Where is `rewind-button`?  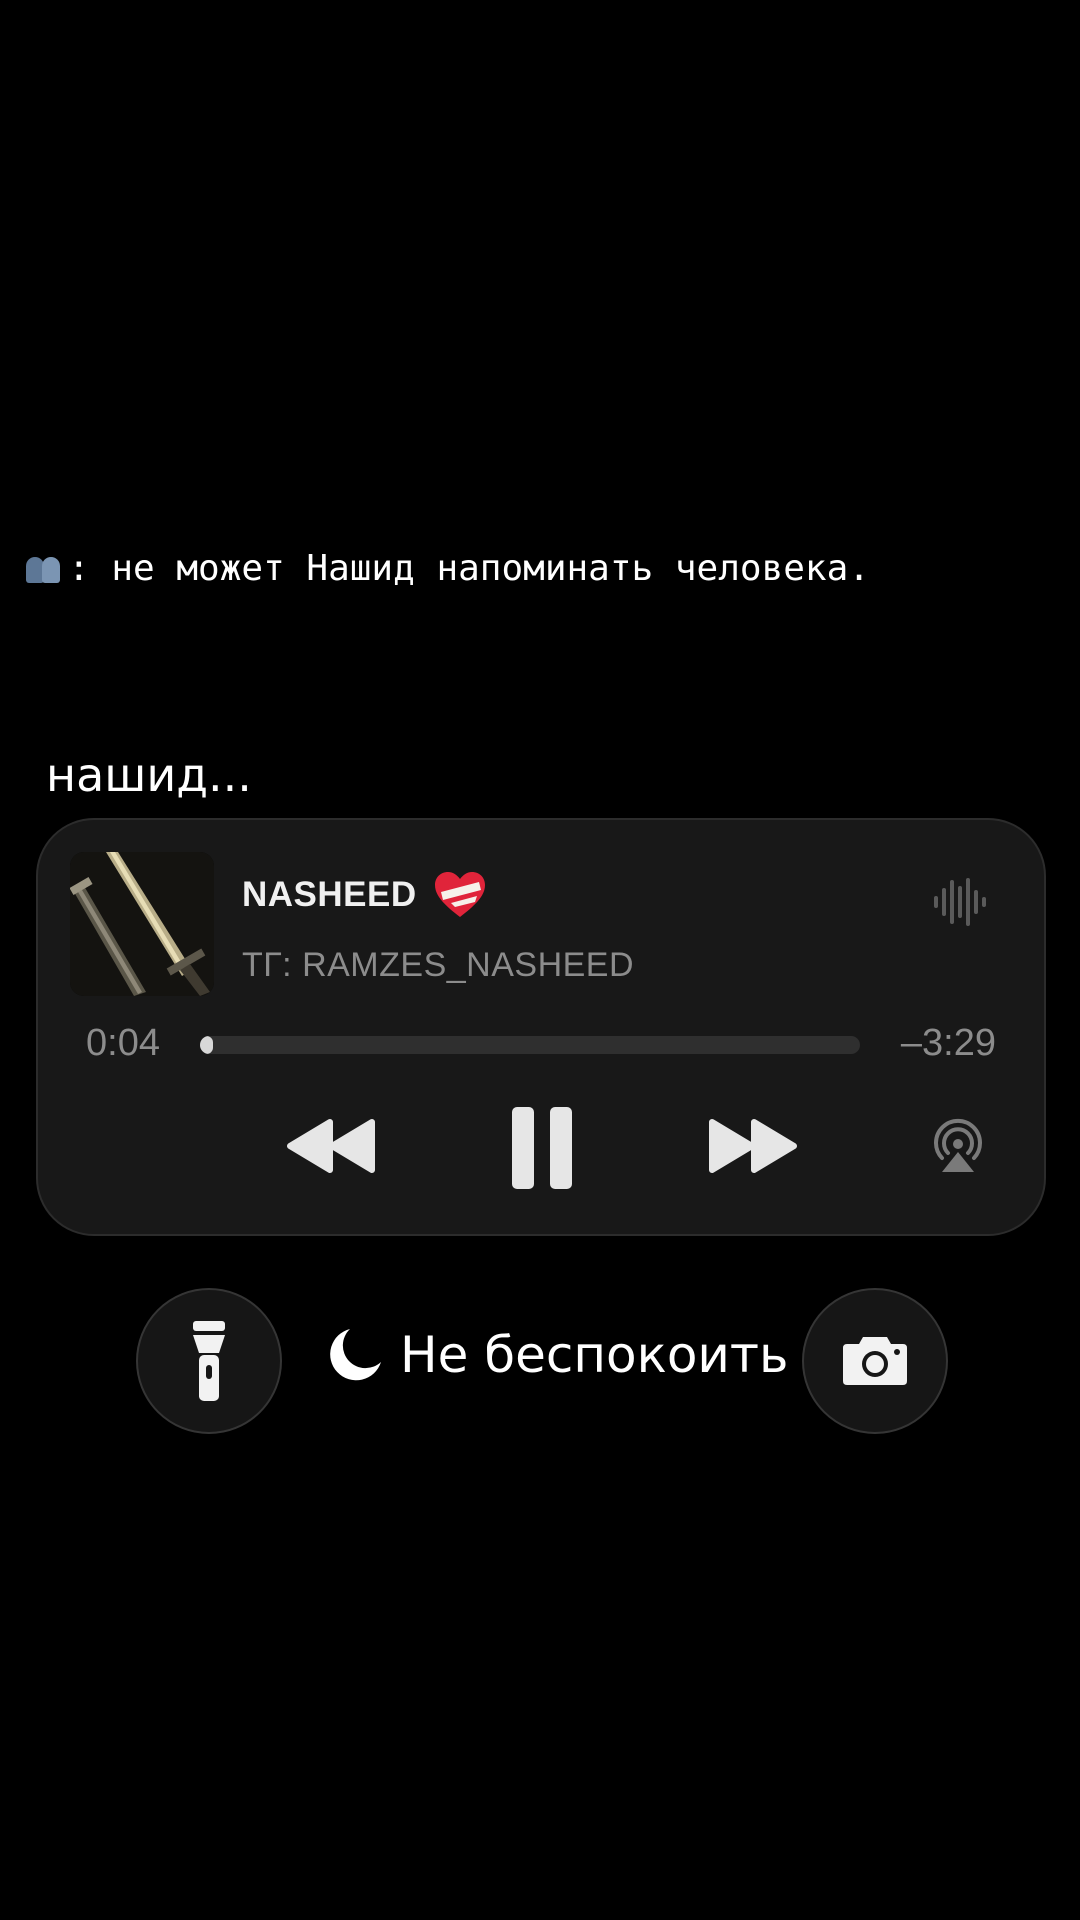
rewind-button is located at coordinates (332, 1146).